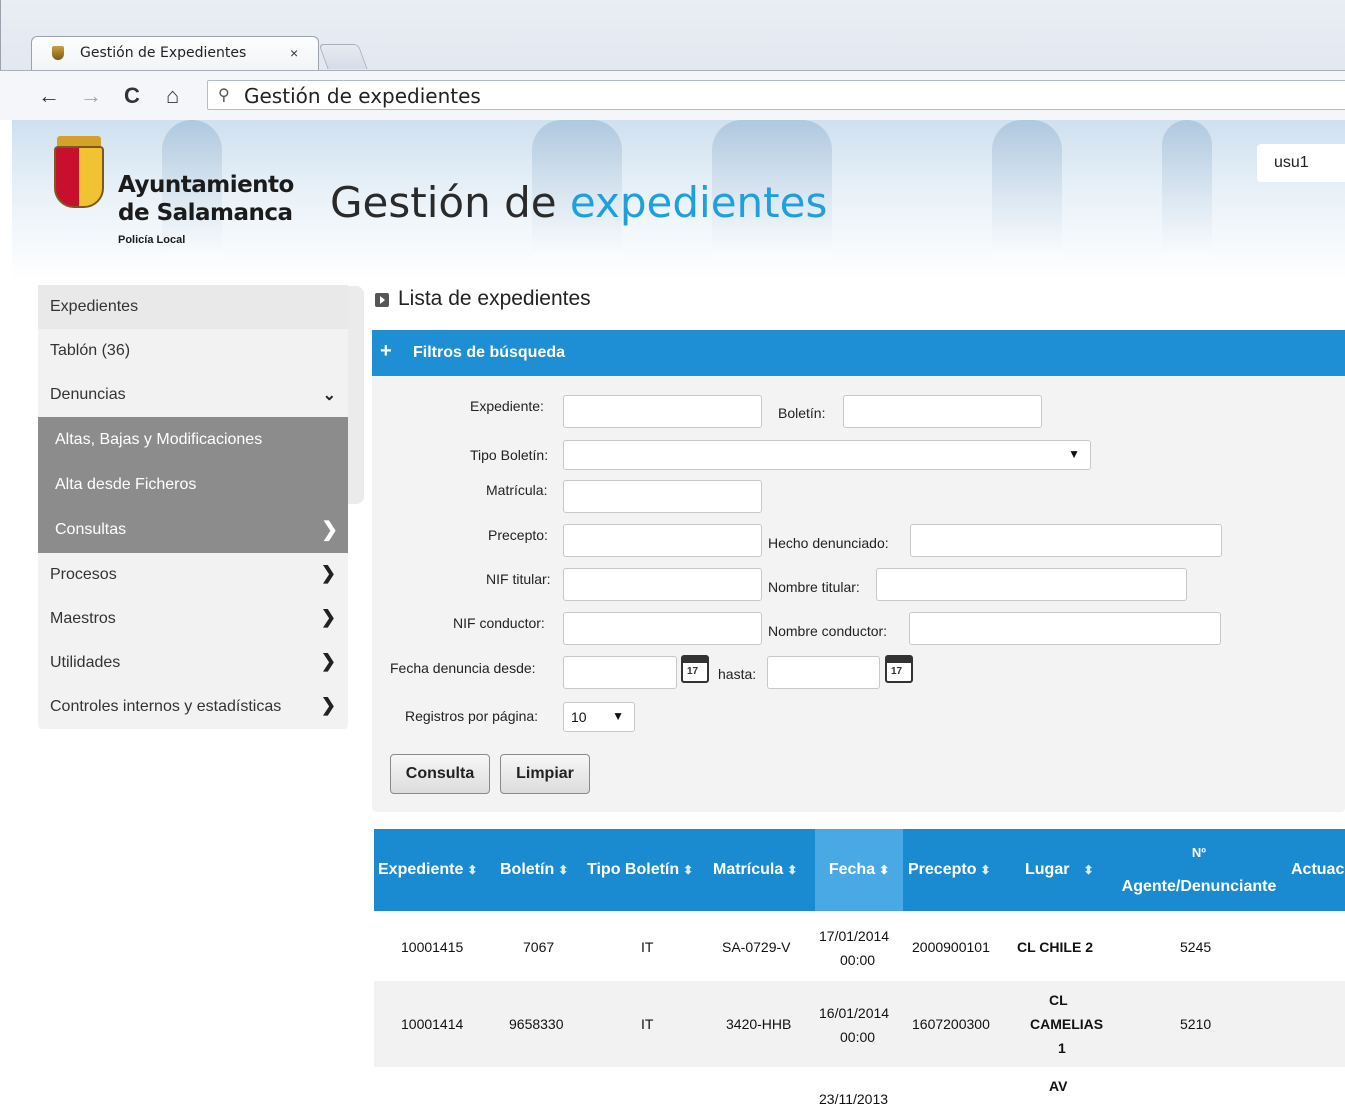 The height and width of the screenshot is (1106, 1345). What do you see at coordinates (294, 53) in the screenshot?
I see `tab-close-icon: ×` at bounding box center [294, 53].